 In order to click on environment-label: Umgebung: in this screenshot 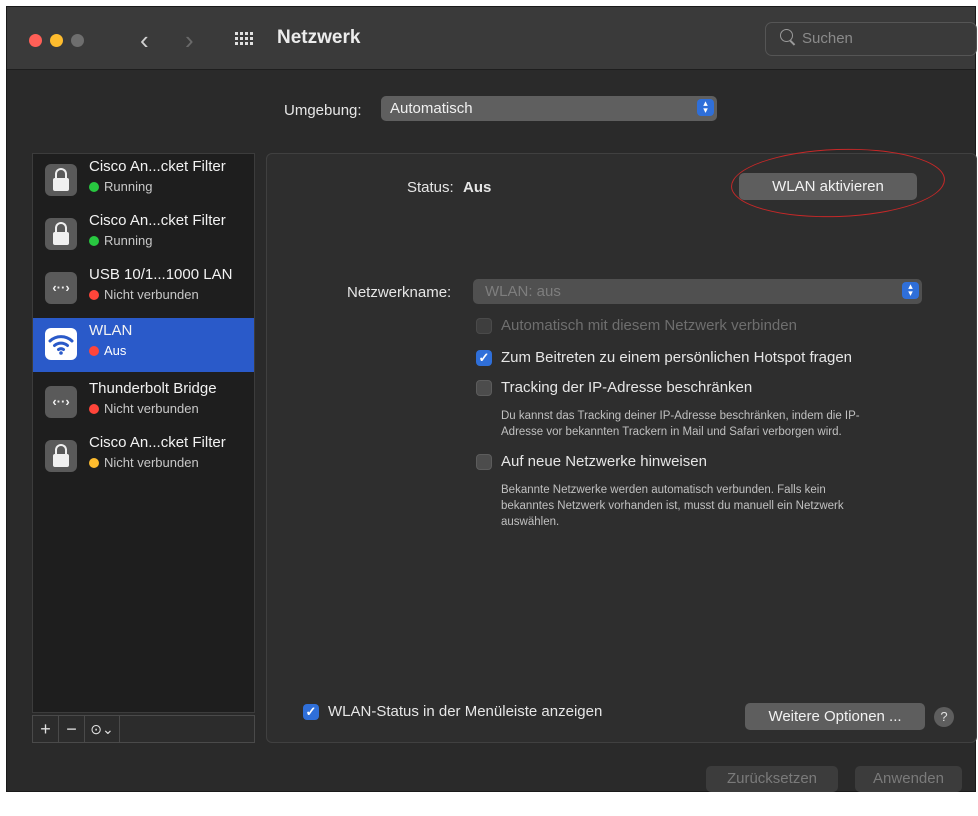, I will do `click(323, 110)`.